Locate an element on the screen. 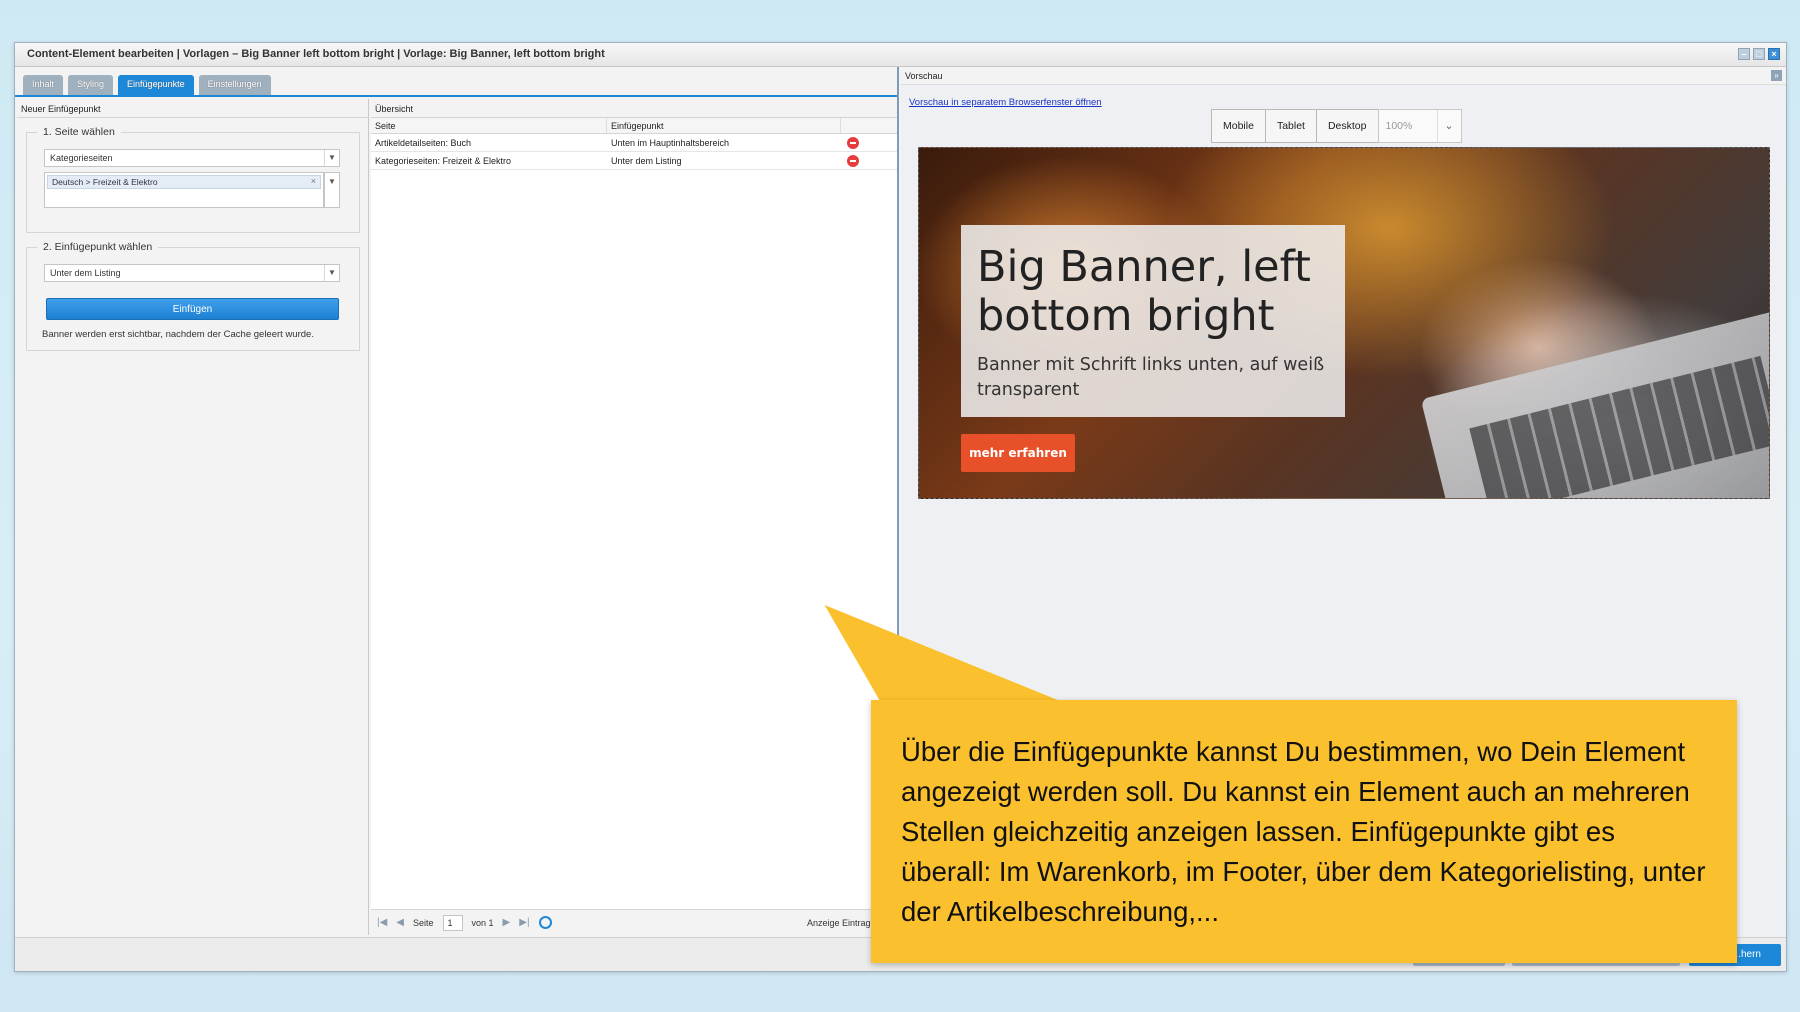  device-tablet-button: Tablet is located at coordinates (1290, 126).